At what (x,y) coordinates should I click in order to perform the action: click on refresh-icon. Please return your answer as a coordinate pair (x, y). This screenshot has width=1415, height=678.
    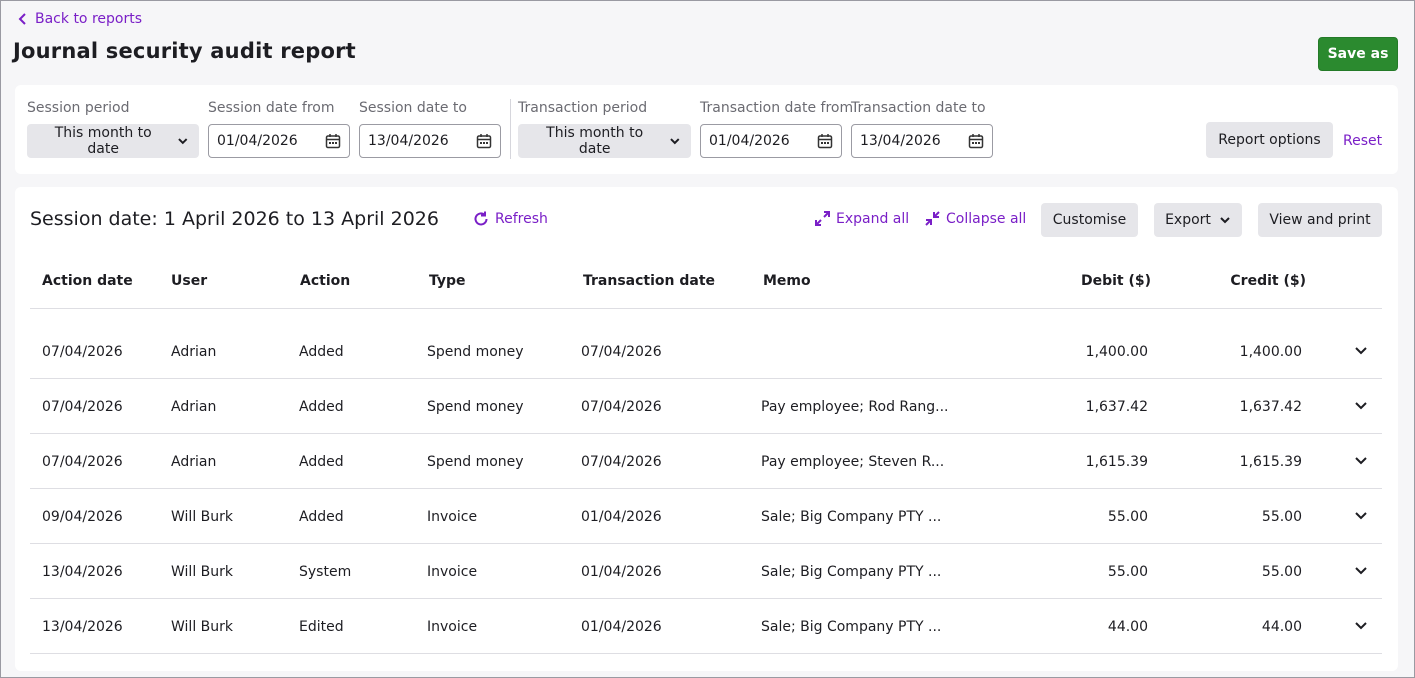
    Looking at the image, I should click on (481, 218).